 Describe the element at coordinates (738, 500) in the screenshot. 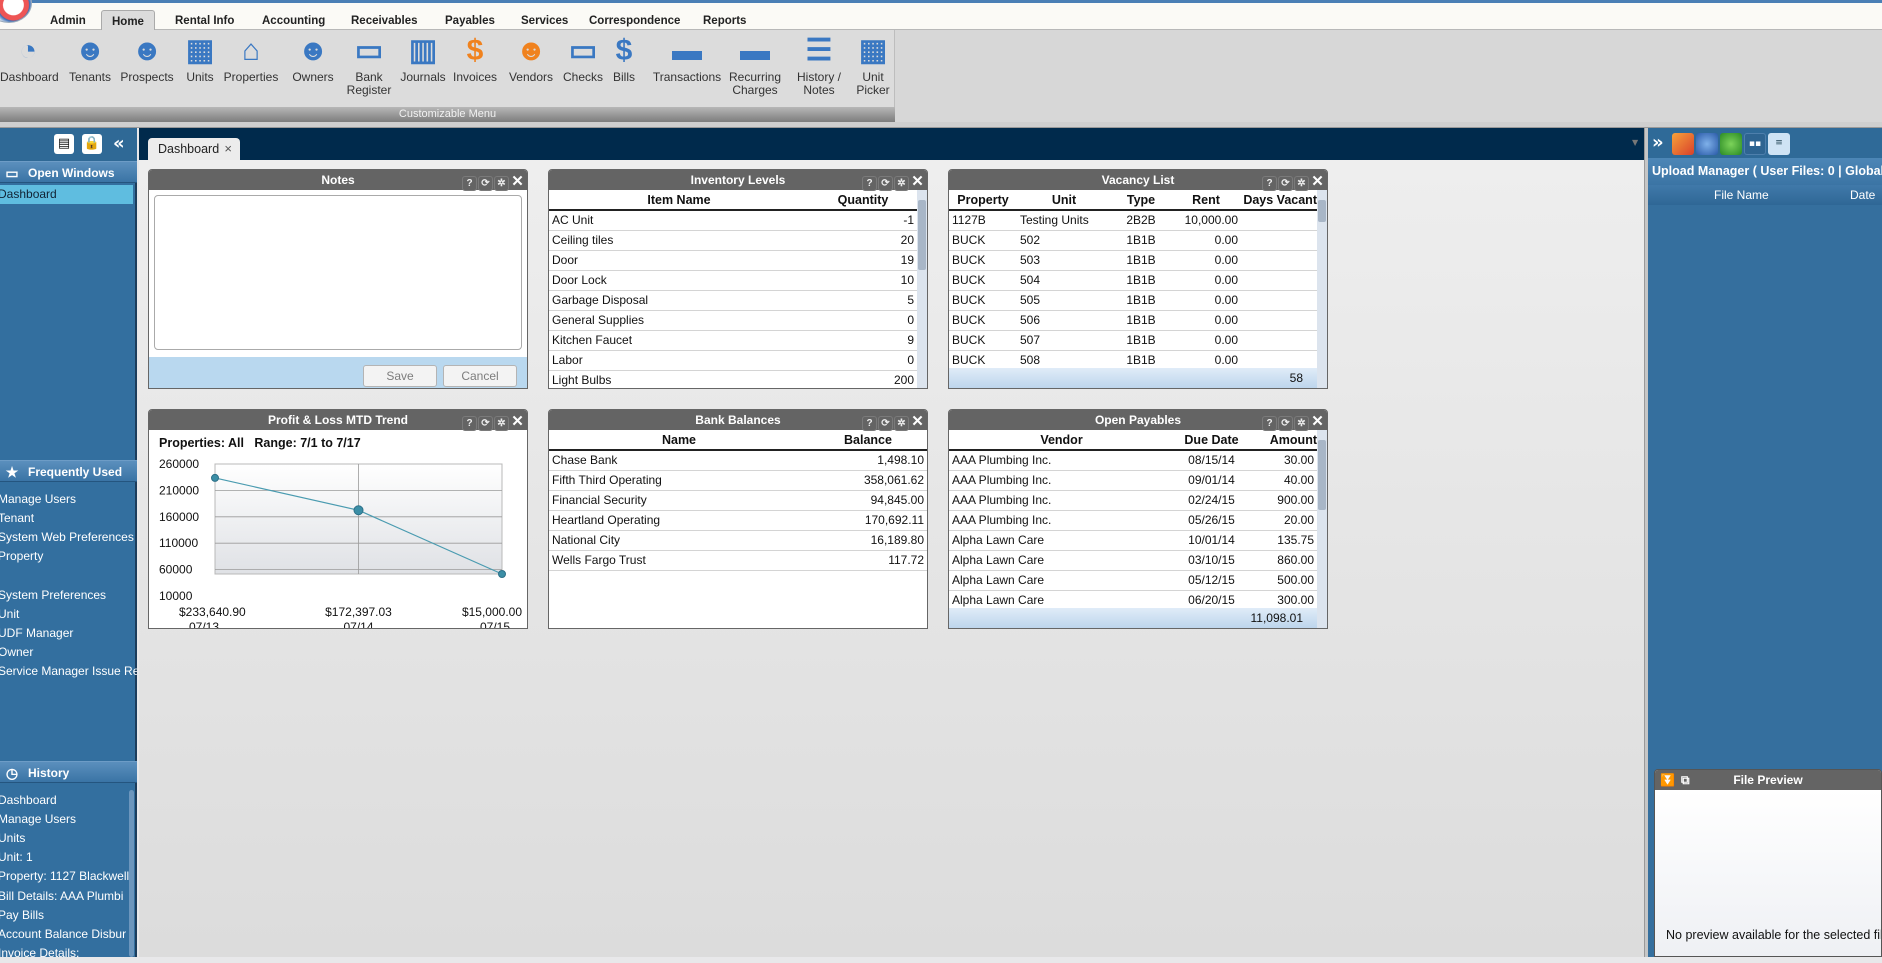

I see `bank-row: Financial Security 94,845.00` at that location.